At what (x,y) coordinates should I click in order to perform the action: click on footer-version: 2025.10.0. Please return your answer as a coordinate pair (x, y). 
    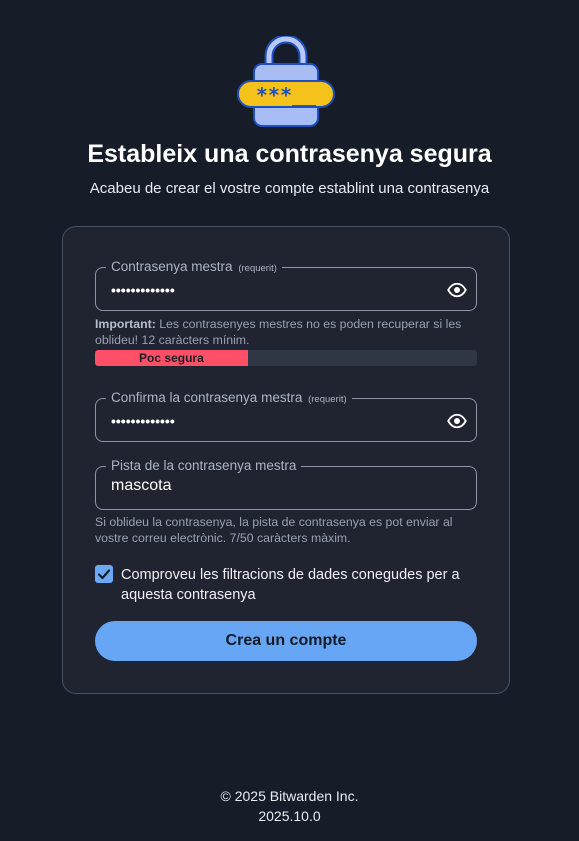
    Looking at the image, I should click on (289, 816).